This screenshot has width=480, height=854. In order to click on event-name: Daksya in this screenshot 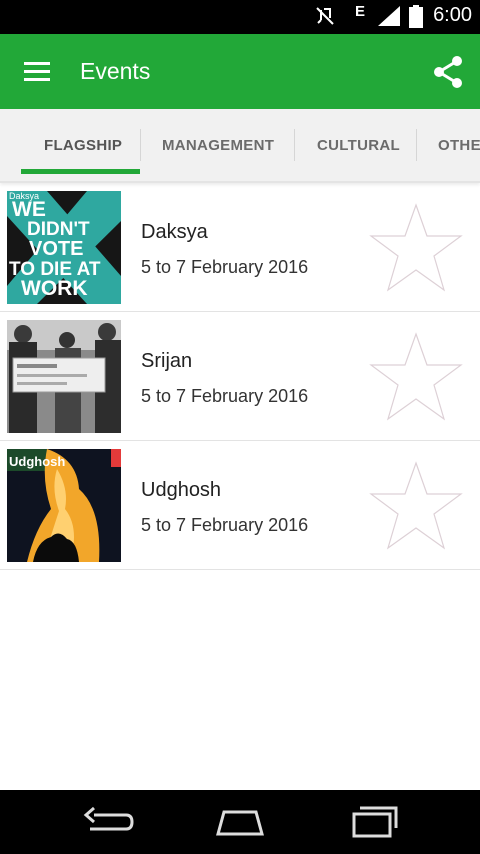, I will do `click(174, 232)`.